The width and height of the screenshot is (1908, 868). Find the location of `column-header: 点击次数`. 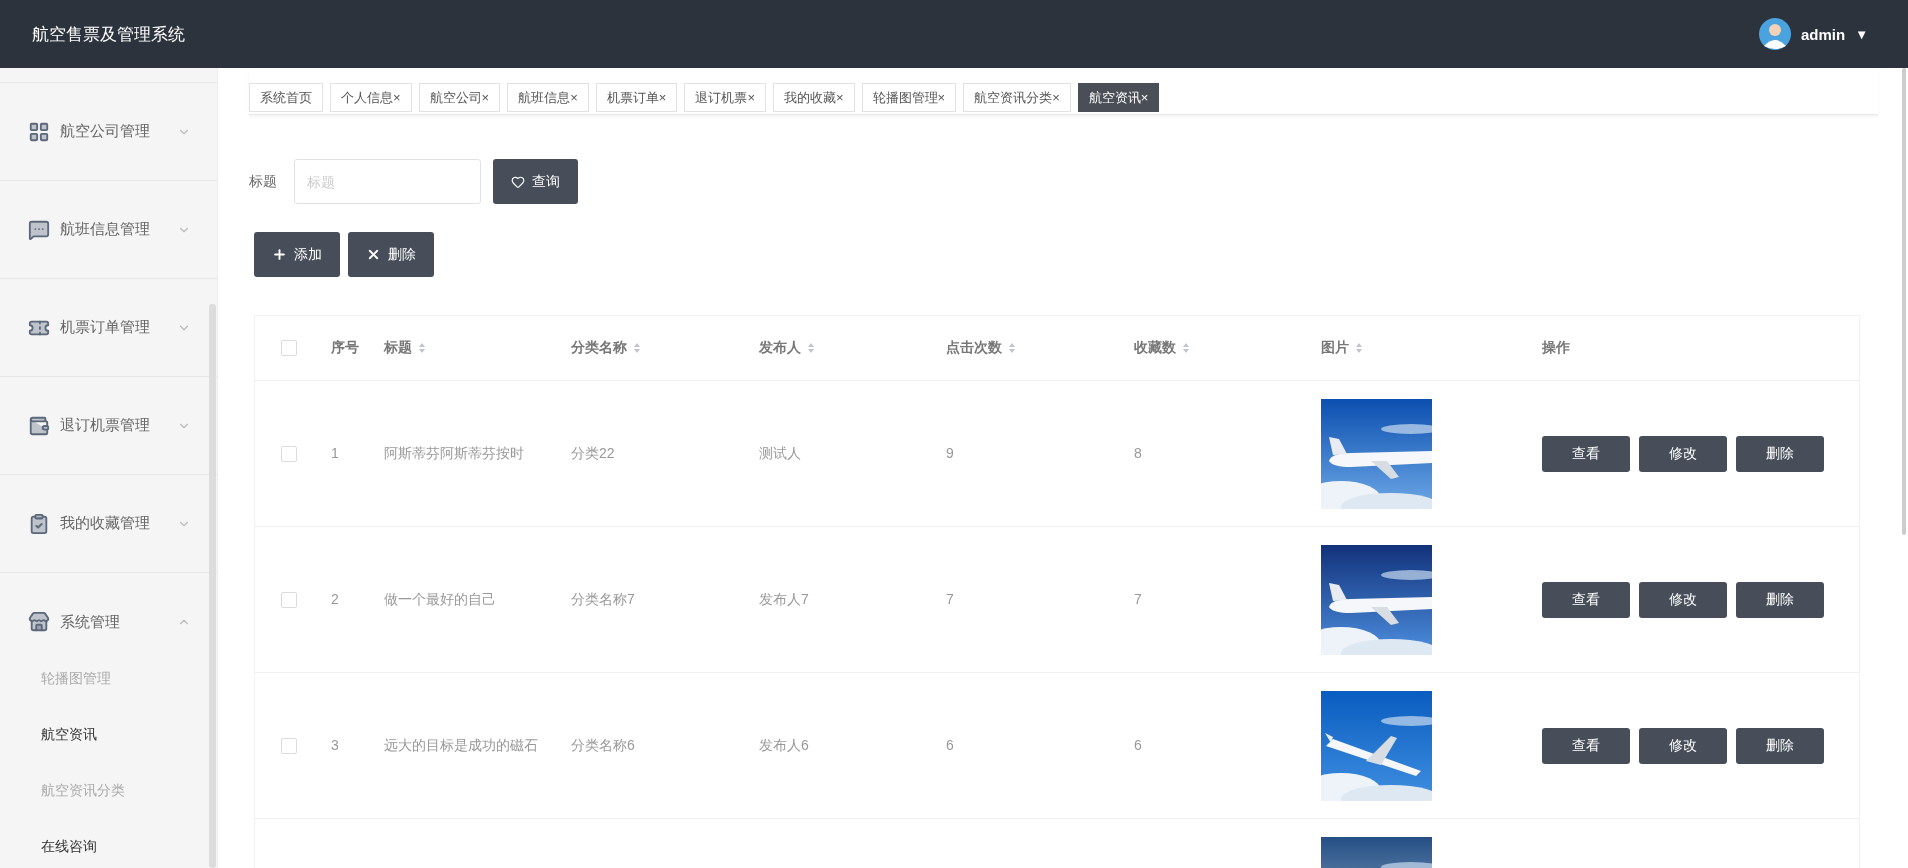

column-header: 点击次数 is located at coordinates (974, 348).